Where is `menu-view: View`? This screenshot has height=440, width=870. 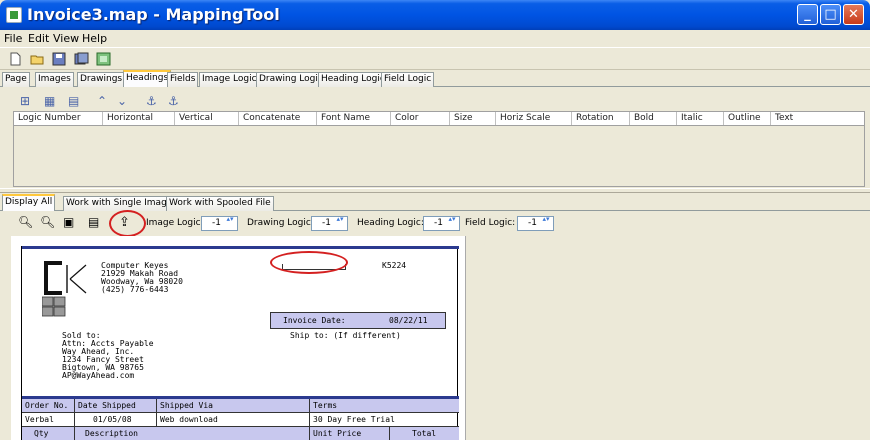 menu-view: View is located at coordinates (66, 38).